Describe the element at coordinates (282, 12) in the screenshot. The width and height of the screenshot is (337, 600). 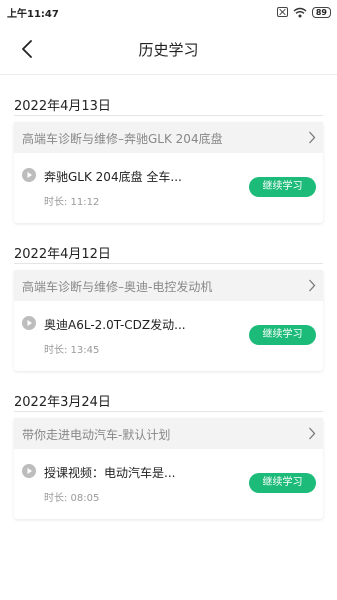
I see `sim-off-icon` at that location.